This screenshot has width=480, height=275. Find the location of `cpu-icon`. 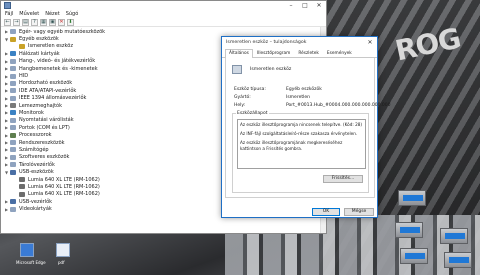

cpu-icon is located at coordinates (13, 135).